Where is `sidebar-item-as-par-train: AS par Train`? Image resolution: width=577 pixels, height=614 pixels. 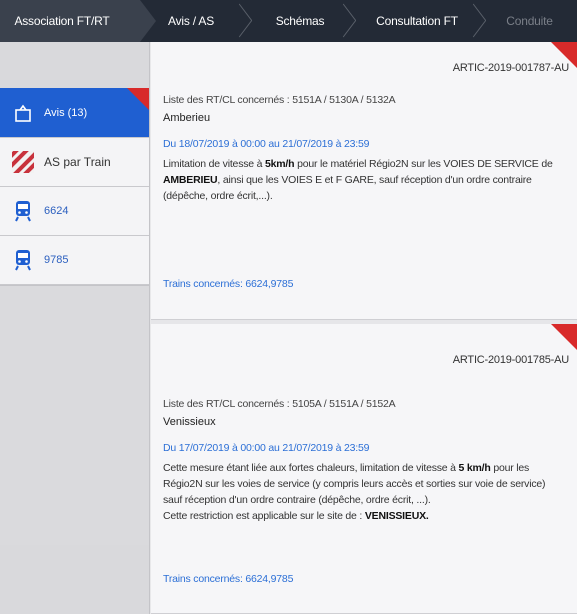
sidebar-item-as-par-train: AS par Train is located at coordinates (74, 162).